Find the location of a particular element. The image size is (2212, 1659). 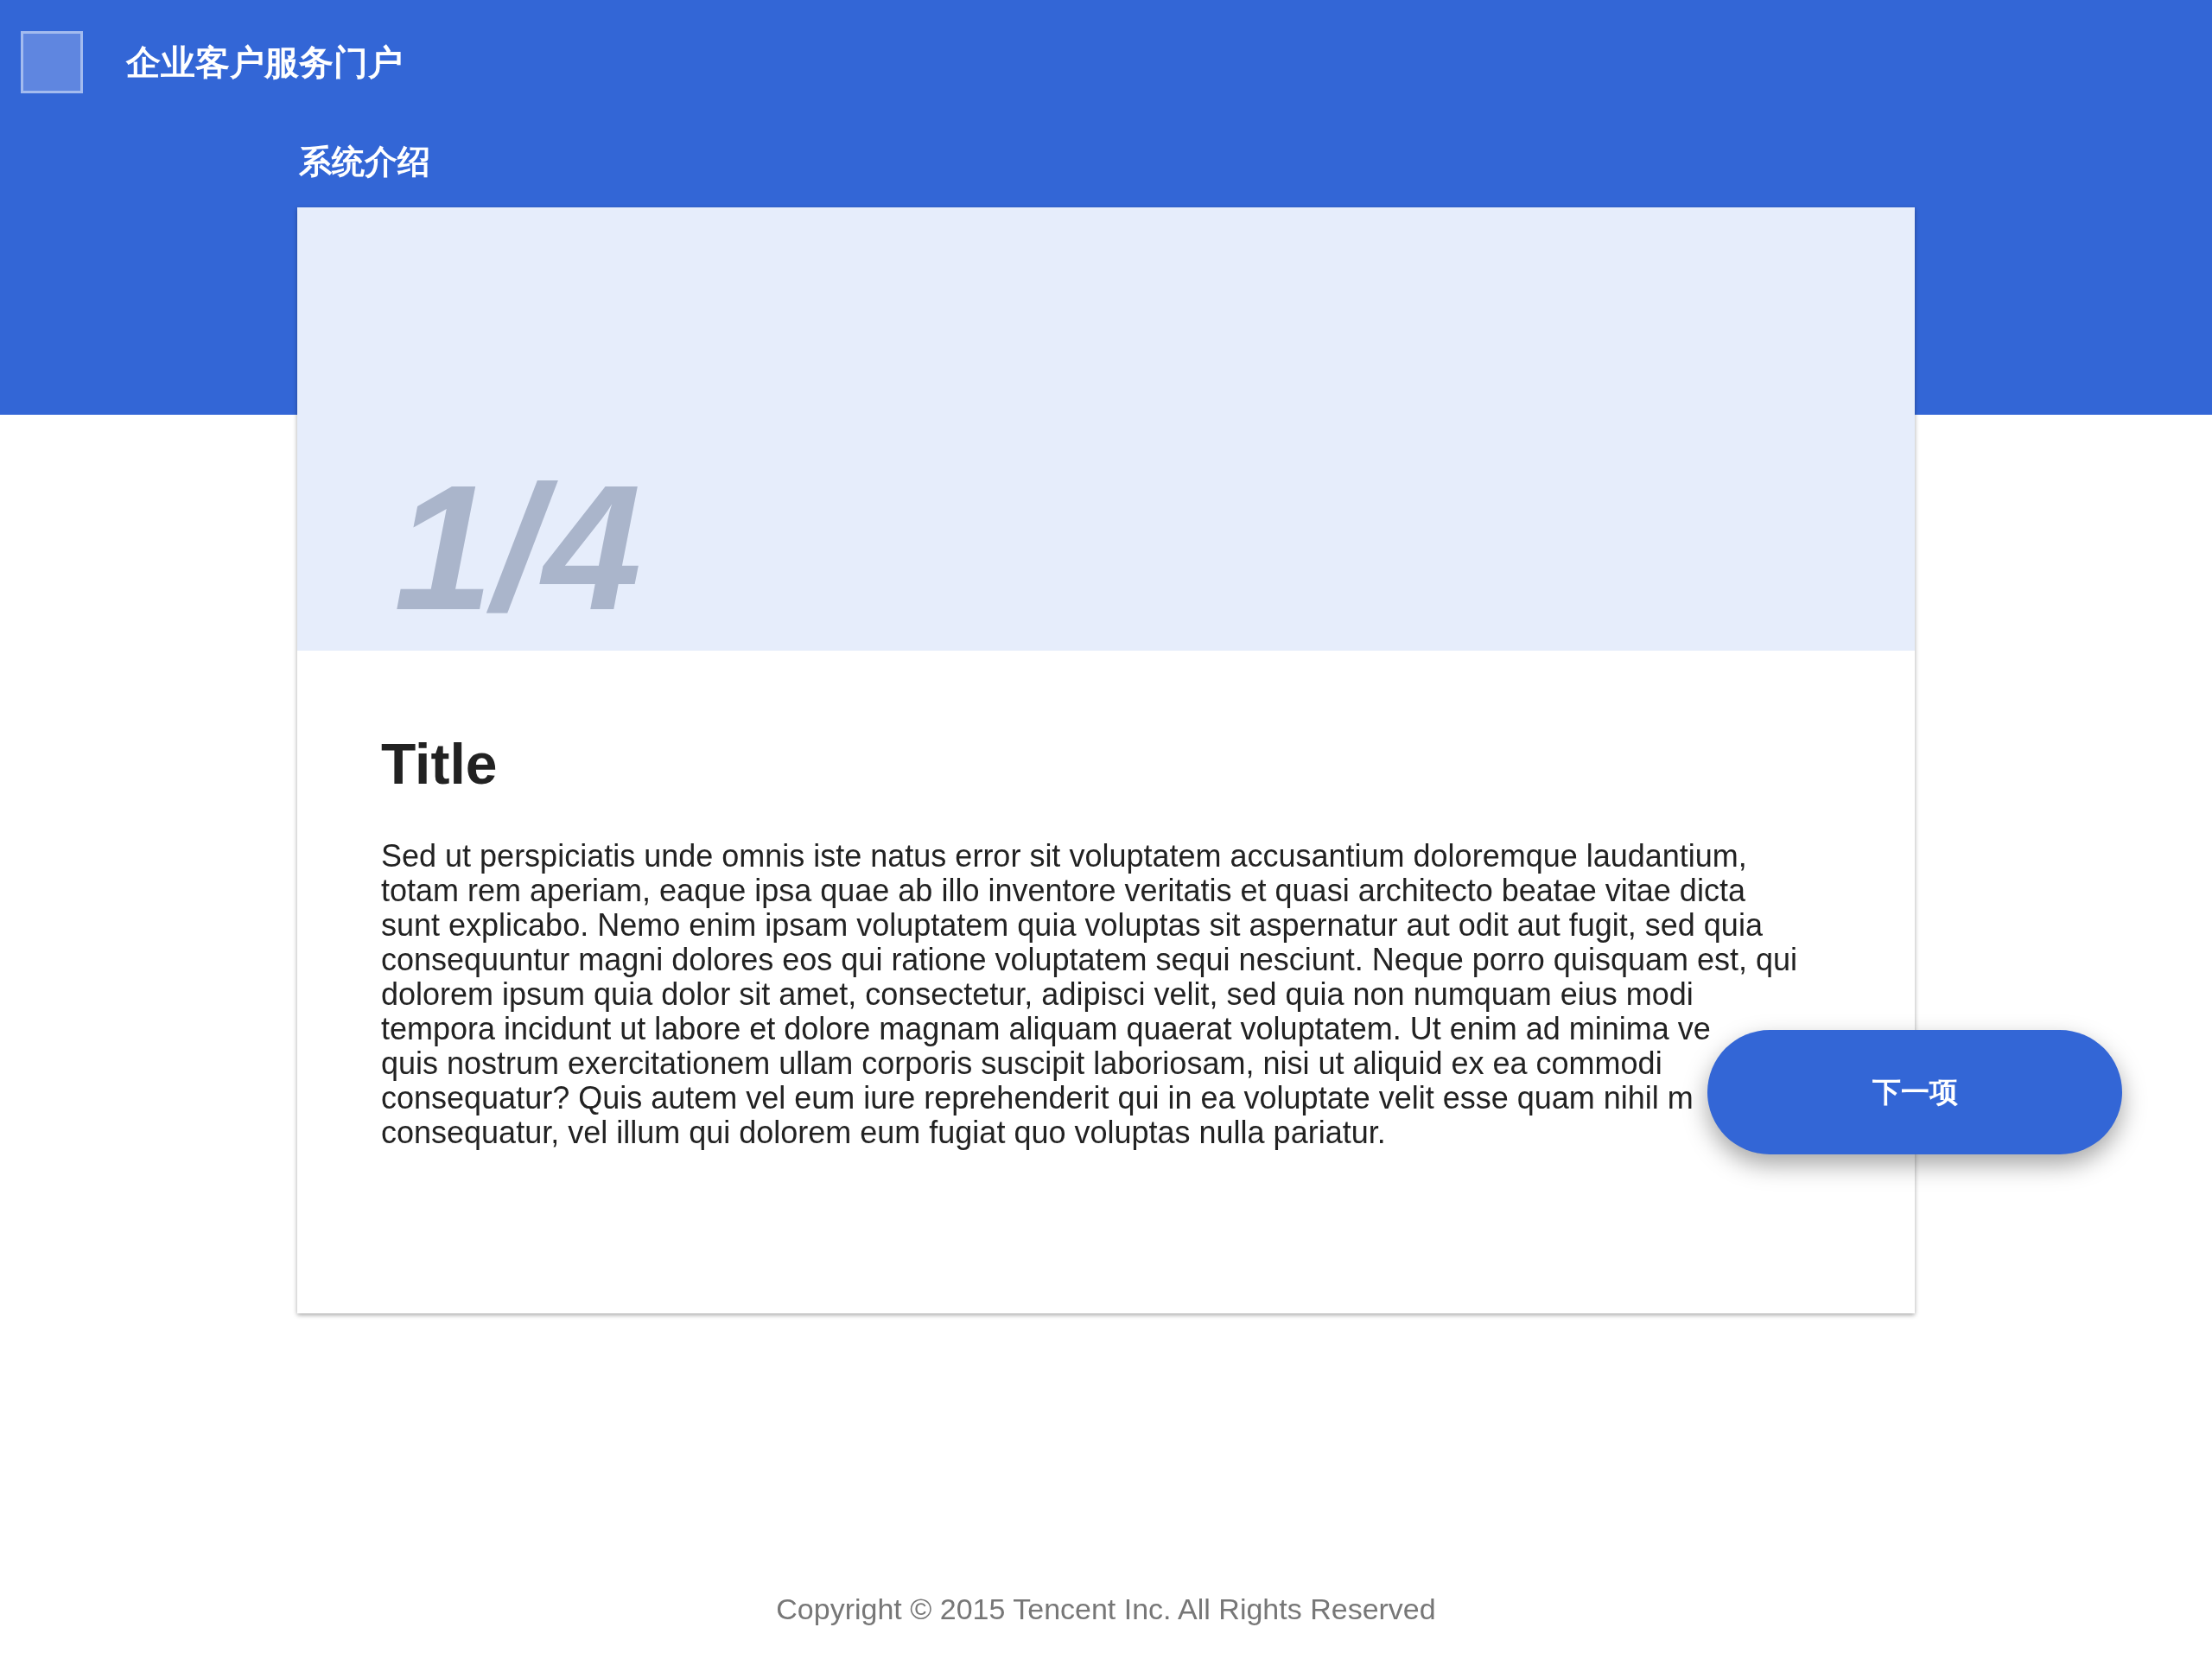

card-title: Title is located at coordinates (439, 764).